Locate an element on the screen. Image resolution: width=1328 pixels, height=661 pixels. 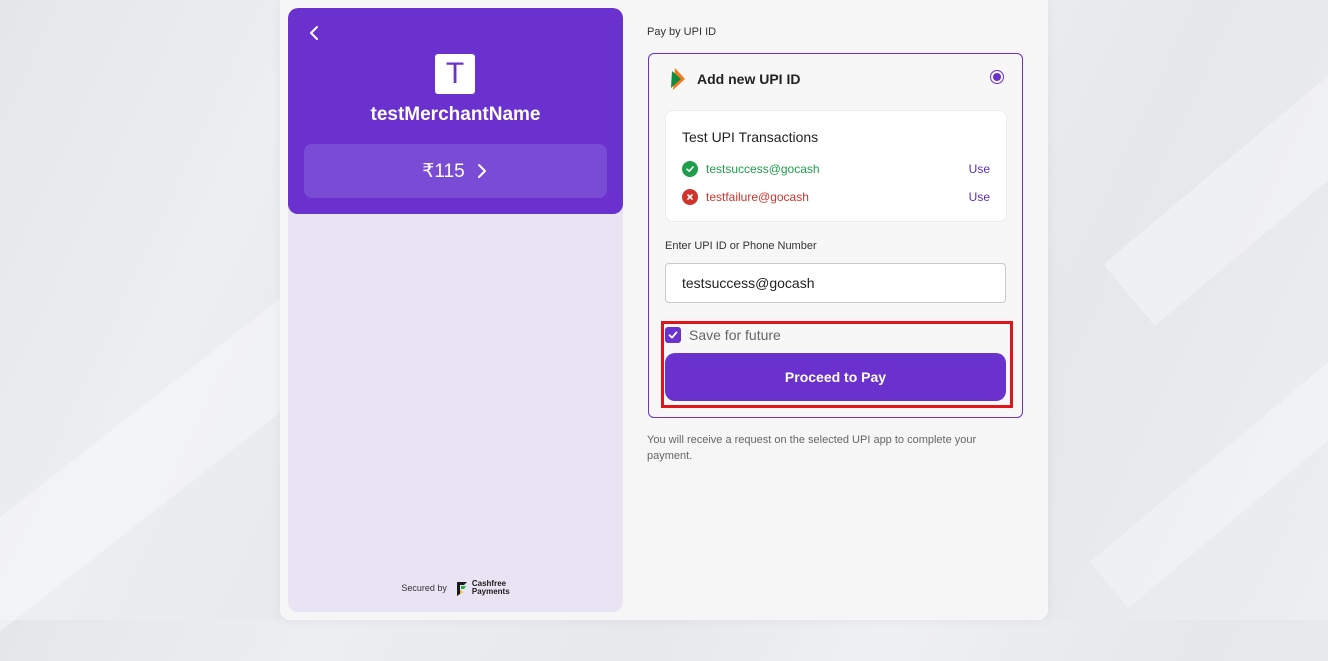
merchant-logo: T is located at coordinates (455, 74).